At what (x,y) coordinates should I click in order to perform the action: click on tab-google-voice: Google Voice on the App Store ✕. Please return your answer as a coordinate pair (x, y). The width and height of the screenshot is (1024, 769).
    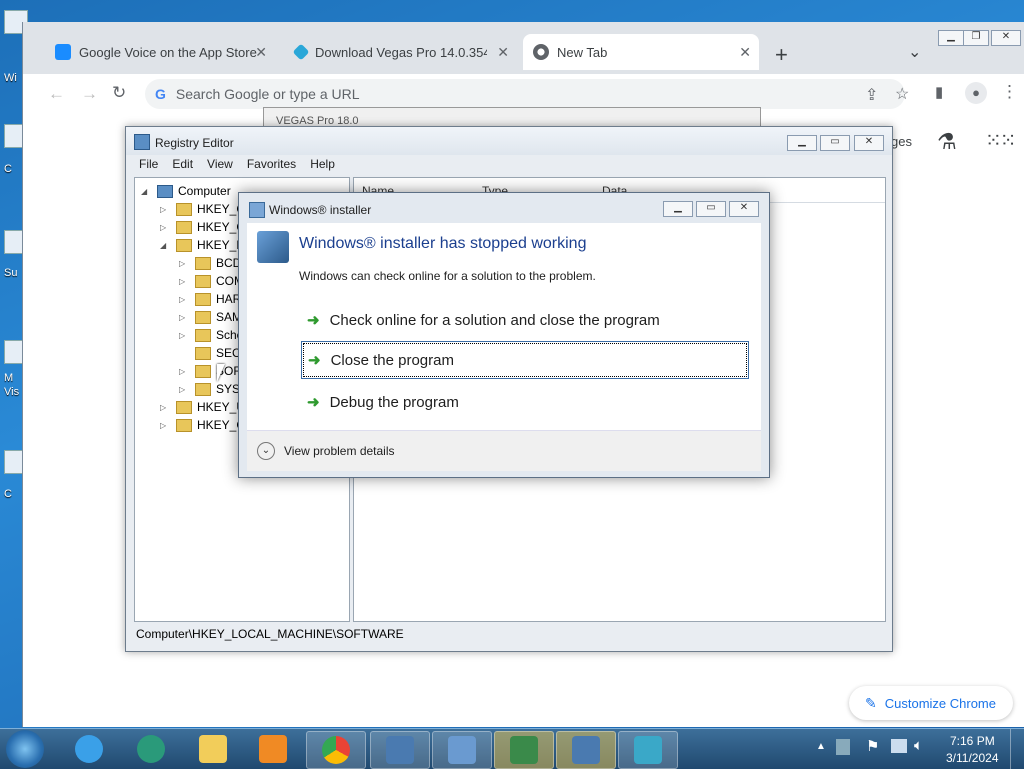
    Looking at the image, I should click on (160, 52).